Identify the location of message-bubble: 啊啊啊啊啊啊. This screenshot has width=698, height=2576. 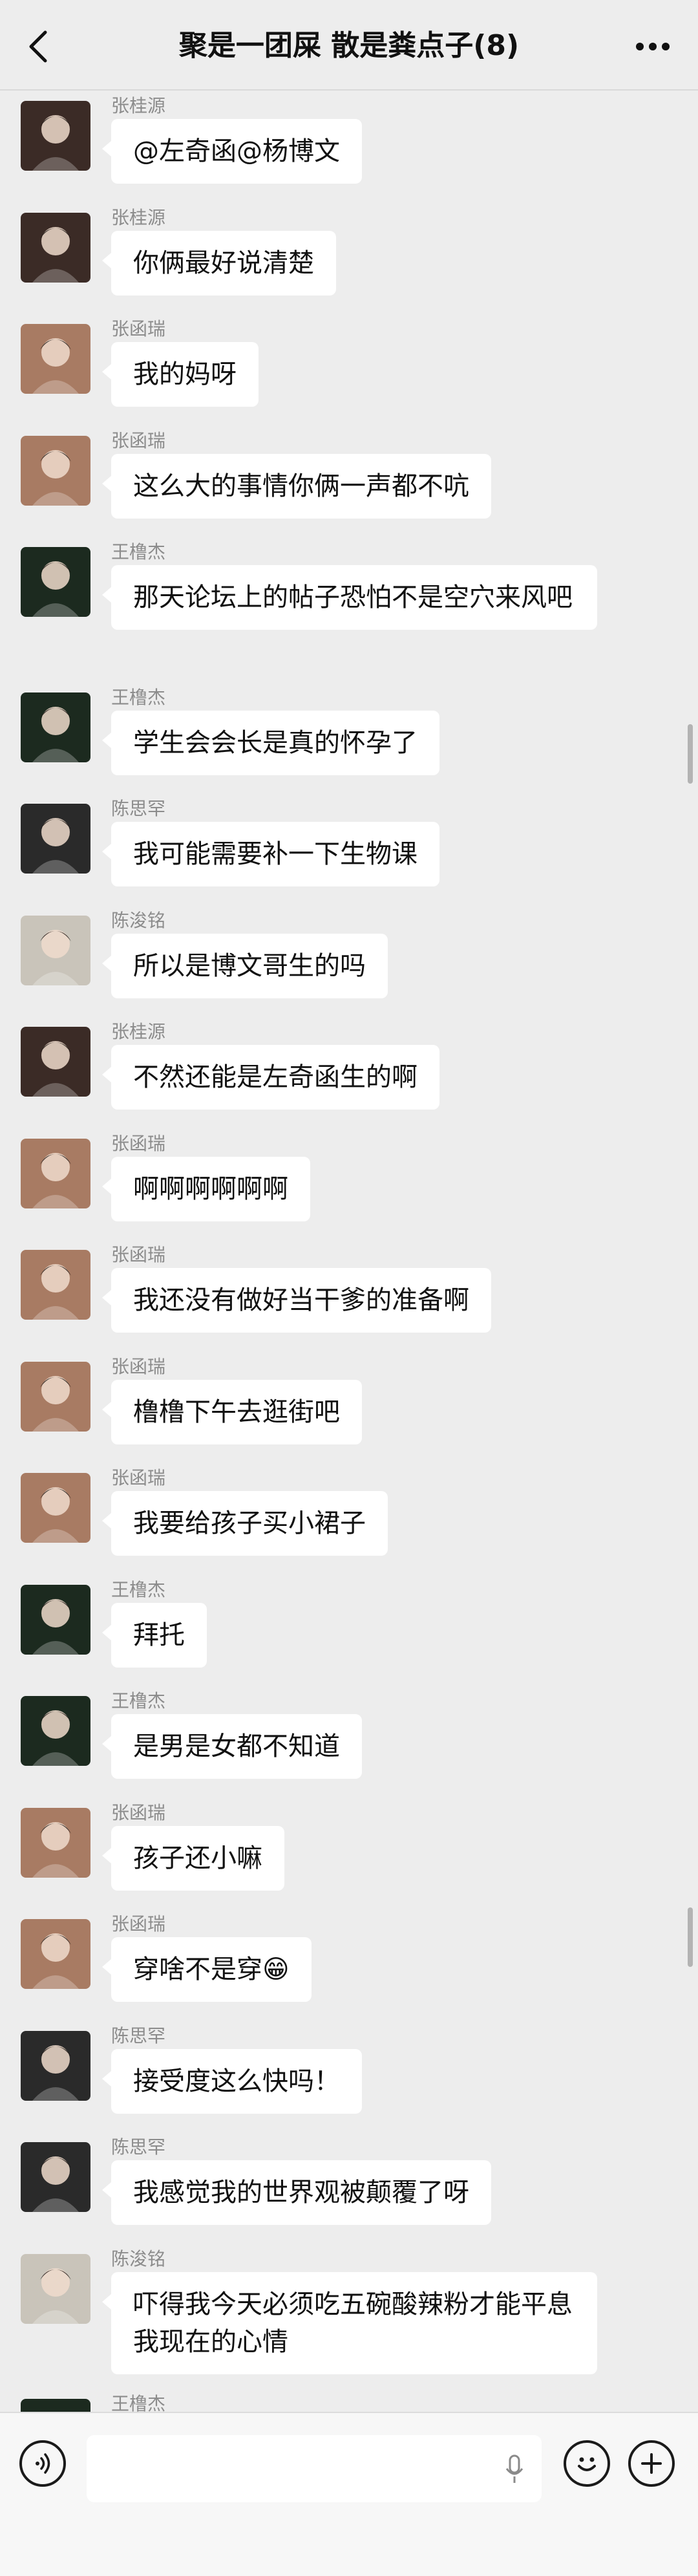
(206, 1189).